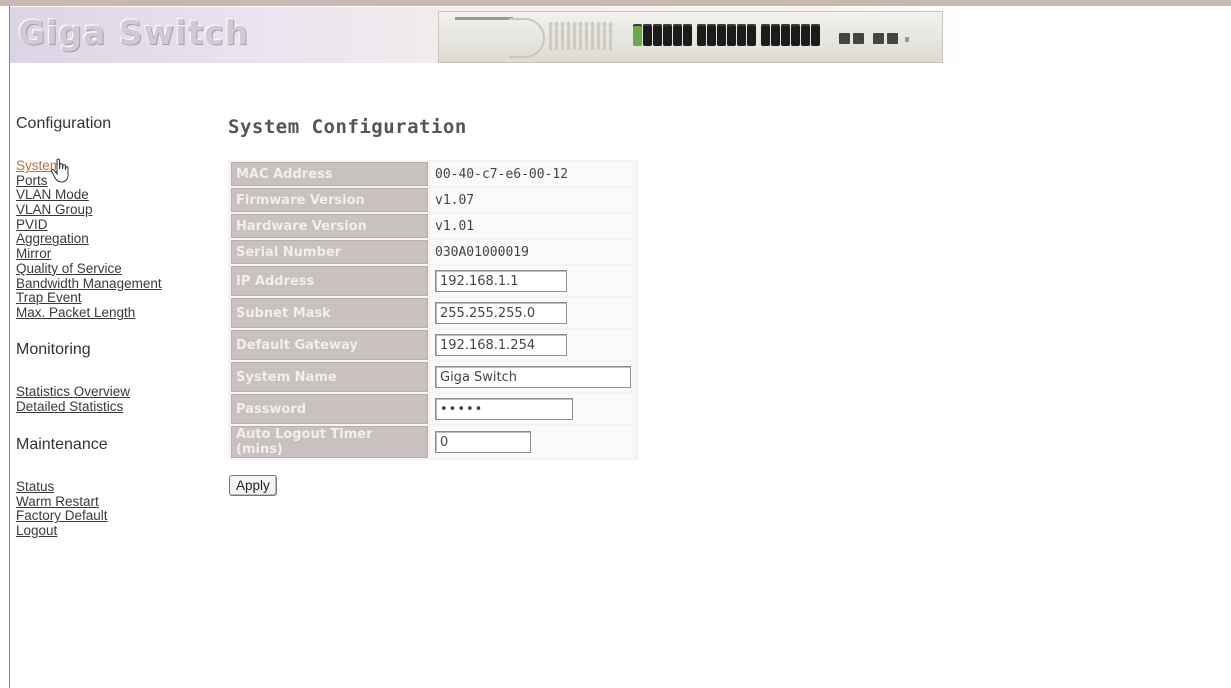 The height and width of the screenshot is (688, 1231). What do you see at coordinates (62, 444) in the screenshot?
I see `section-title-maintenance: Maintenance` at bounding box center [62, 444].